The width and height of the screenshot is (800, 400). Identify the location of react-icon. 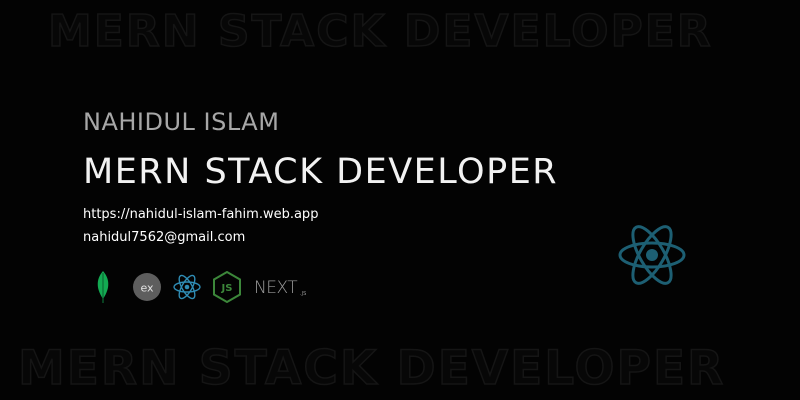
(187, 287).